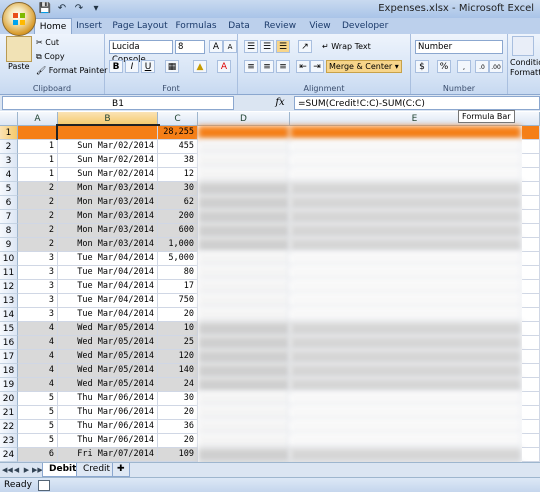  Describe the element at coordinates (44, 485) in the screenshot. I see `macro-record-icon` at that location.